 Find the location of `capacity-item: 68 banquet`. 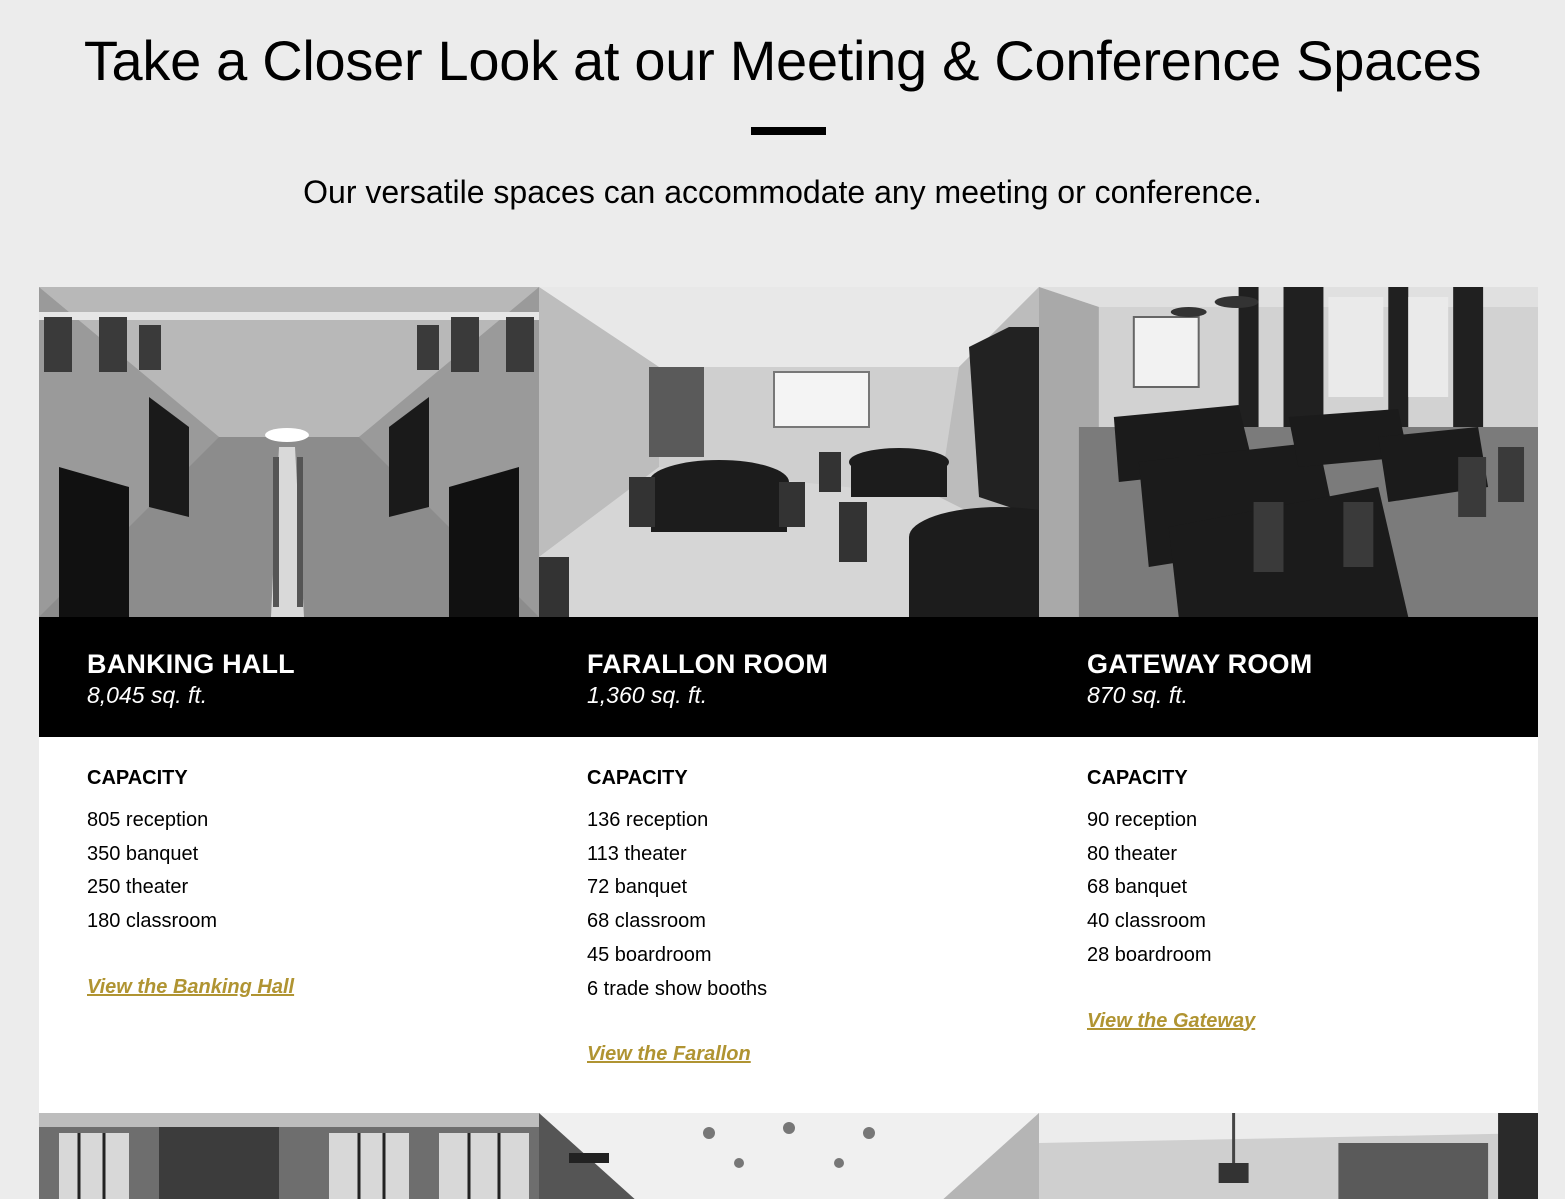

capacity-item: 68 banquet is located at coordinates (1137, 887).